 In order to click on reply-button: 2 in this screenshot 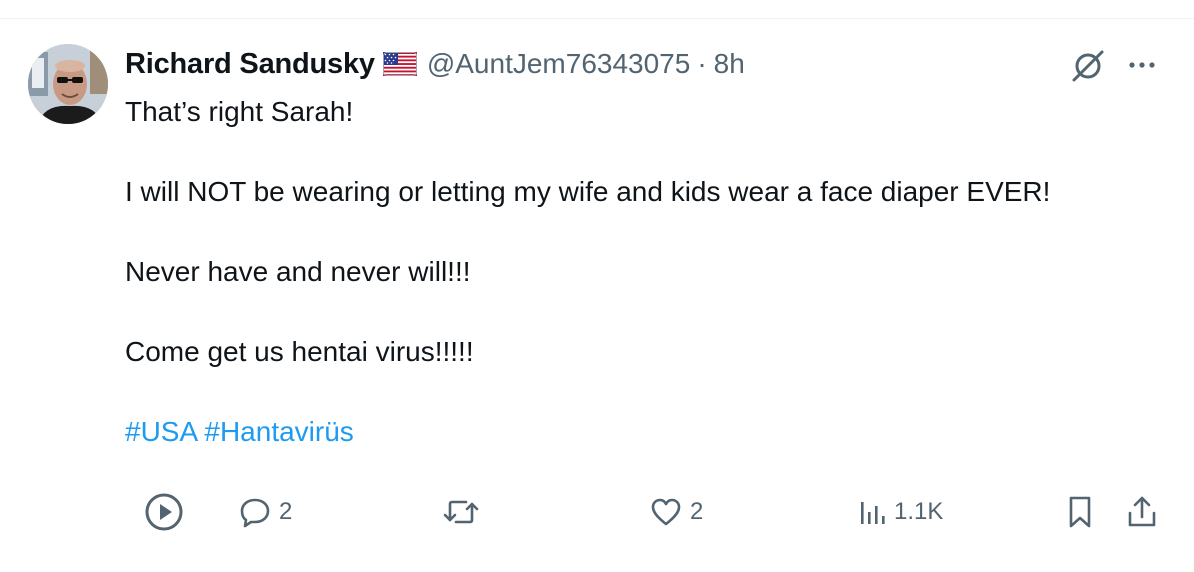, I will do `click(264, 512)`.